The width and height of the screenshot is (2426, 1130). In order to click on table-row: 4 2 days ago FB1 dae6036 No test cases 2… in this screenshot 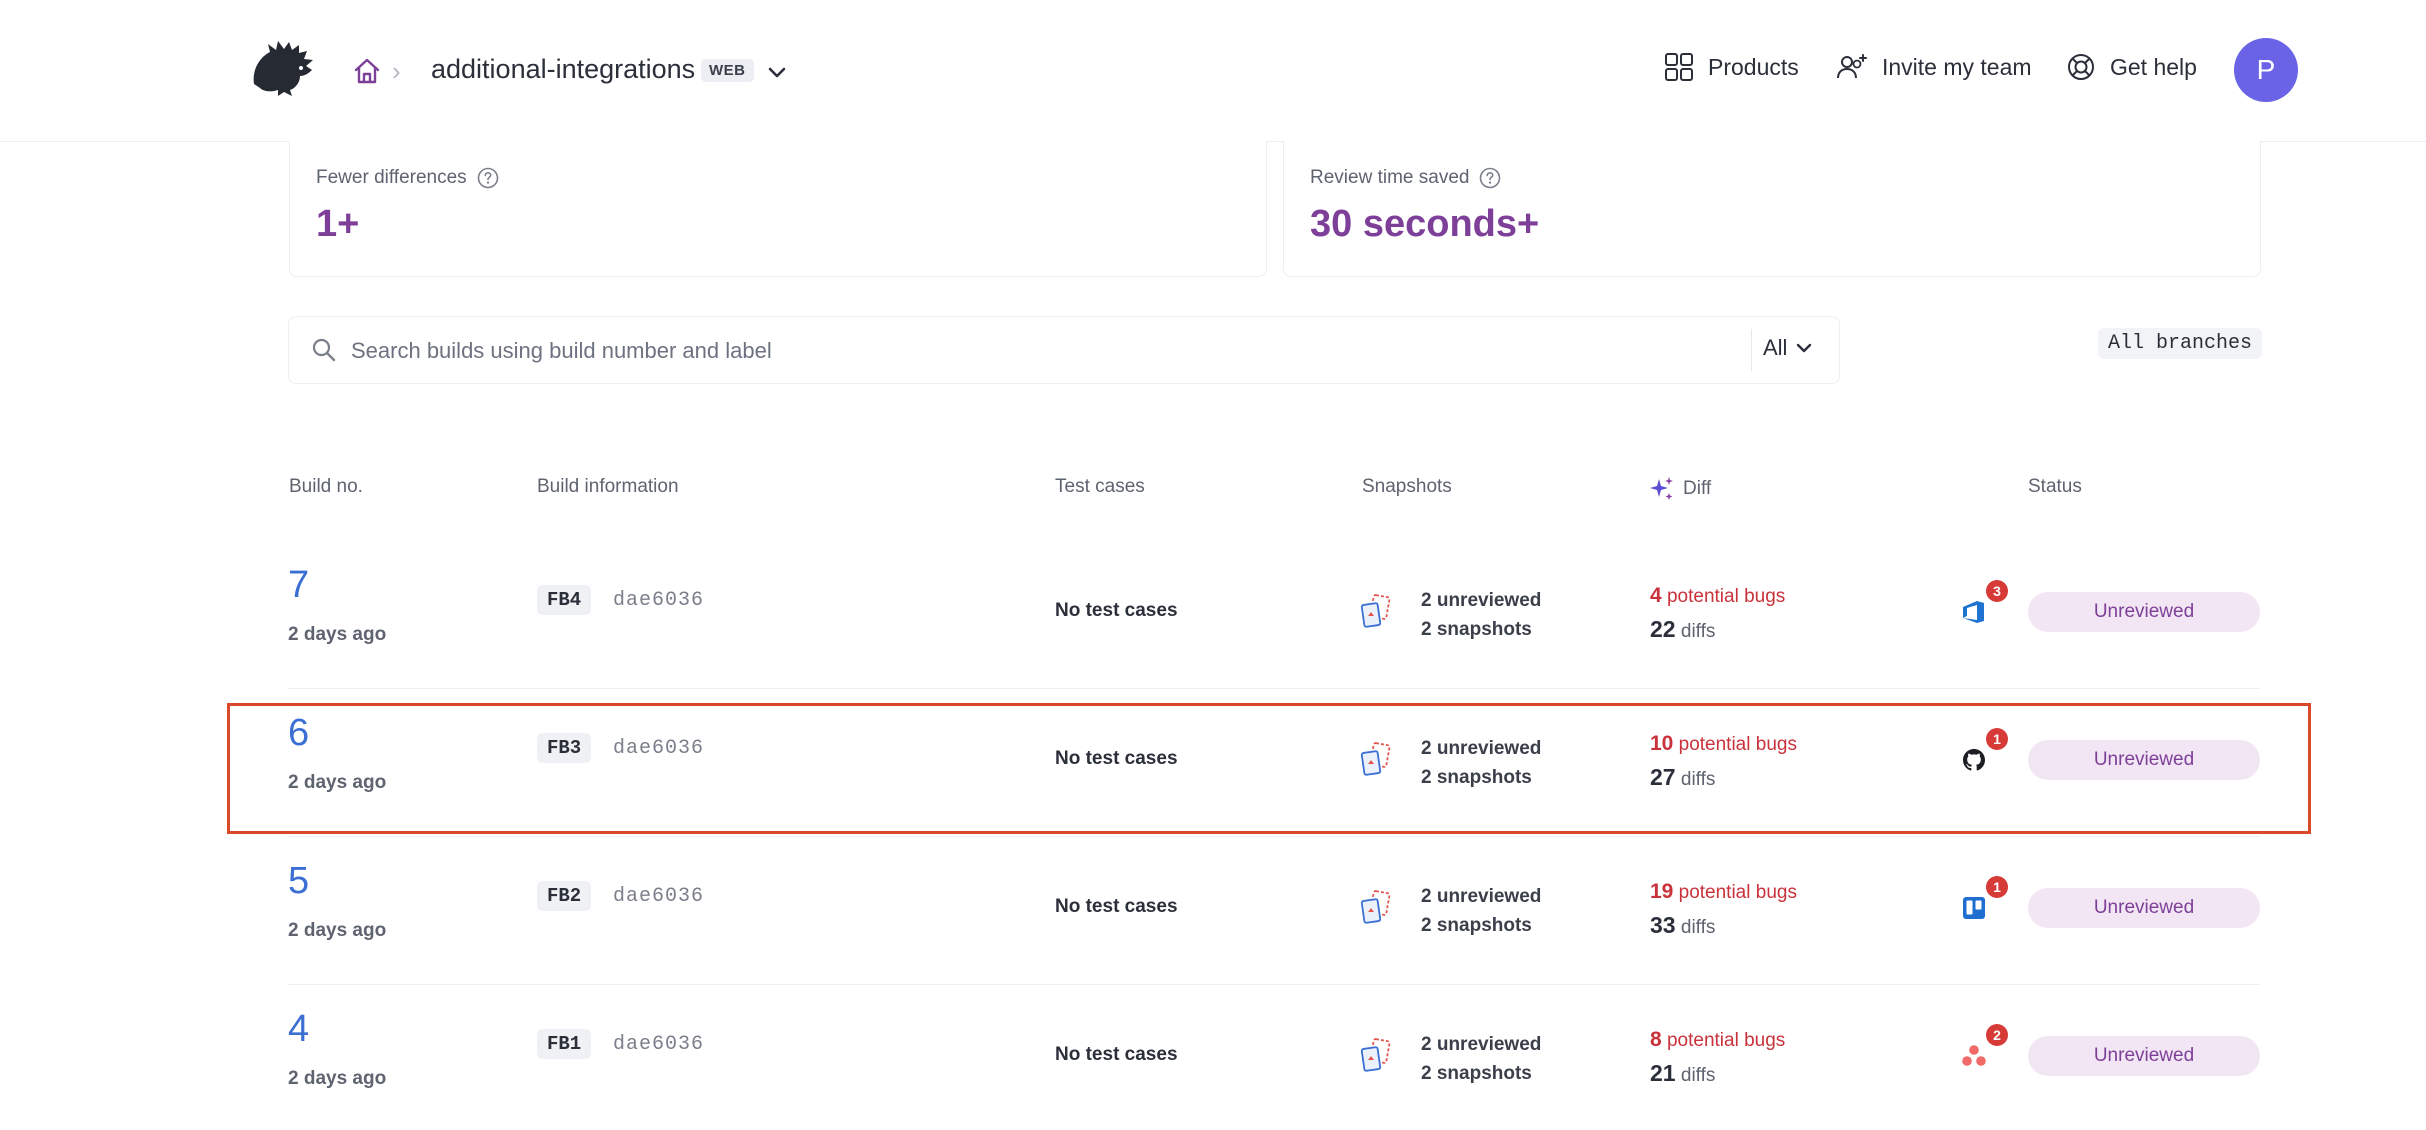, I will do `click(1274, 1056)`.